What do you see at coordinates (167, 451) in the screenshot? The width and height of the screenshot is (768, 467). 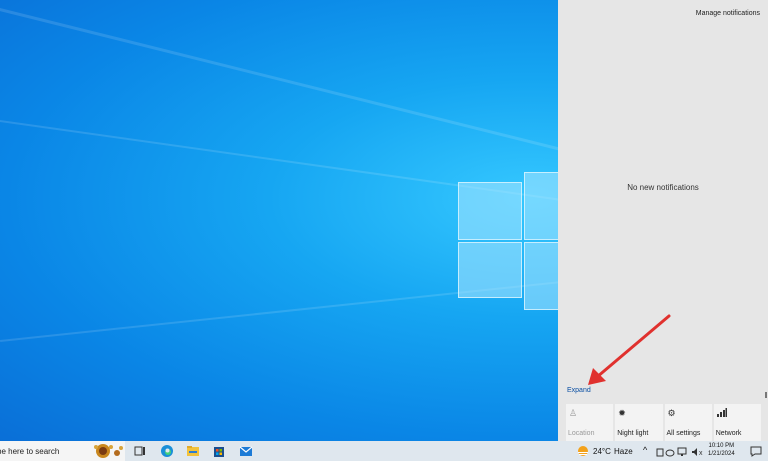 I see `edge-icon` at bounding box center [167, 451].